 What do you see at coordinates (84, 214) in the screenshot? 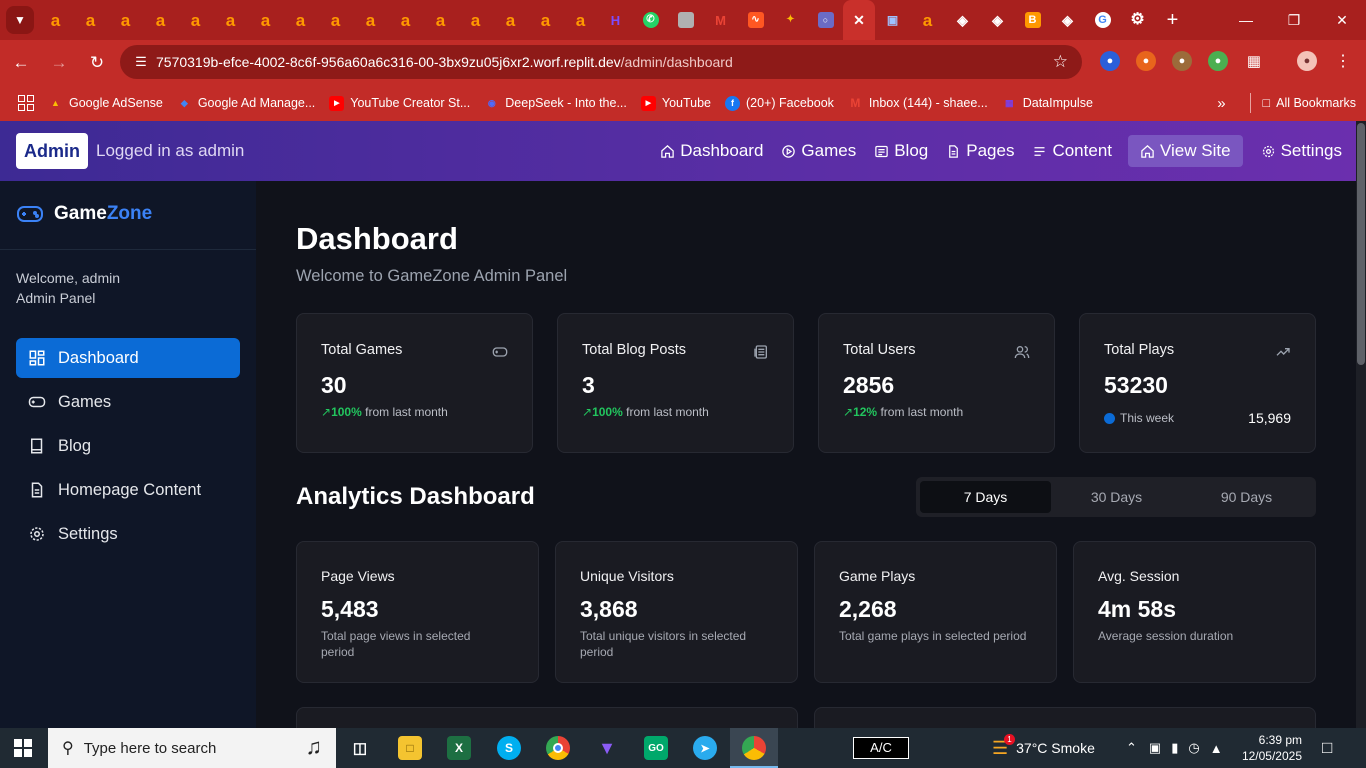
I see `brand-logo: Game Zone` at bounding box center [84, 214].